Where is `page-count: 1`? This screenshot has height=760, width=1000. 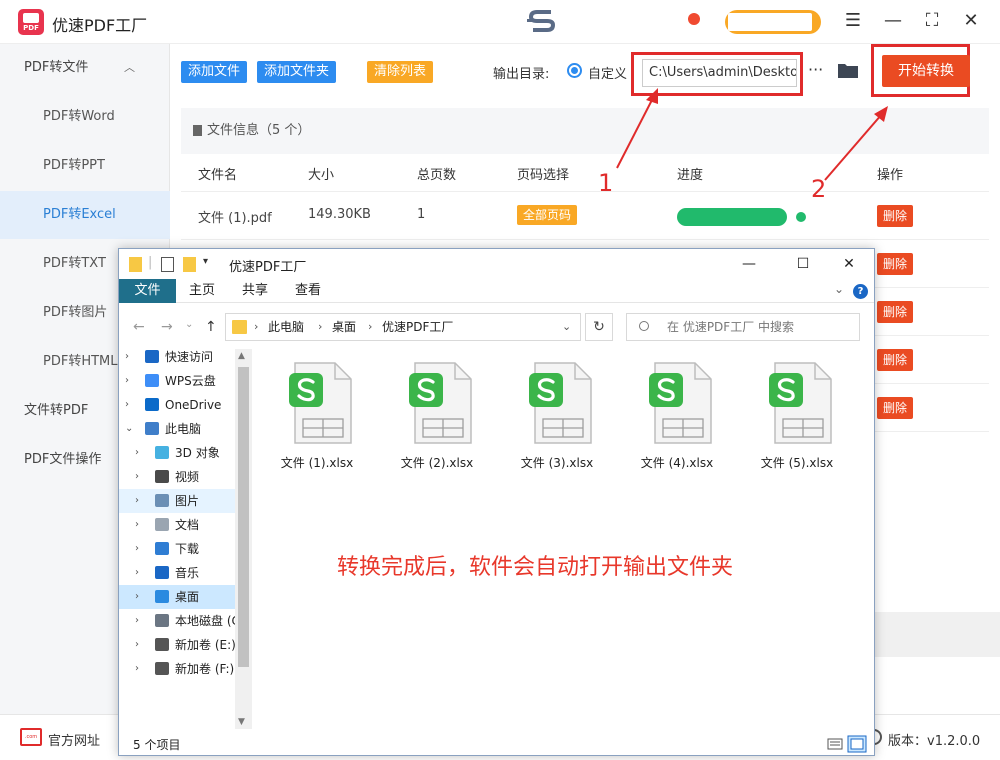
page-count: 1 is located at coordinates (421, 214).